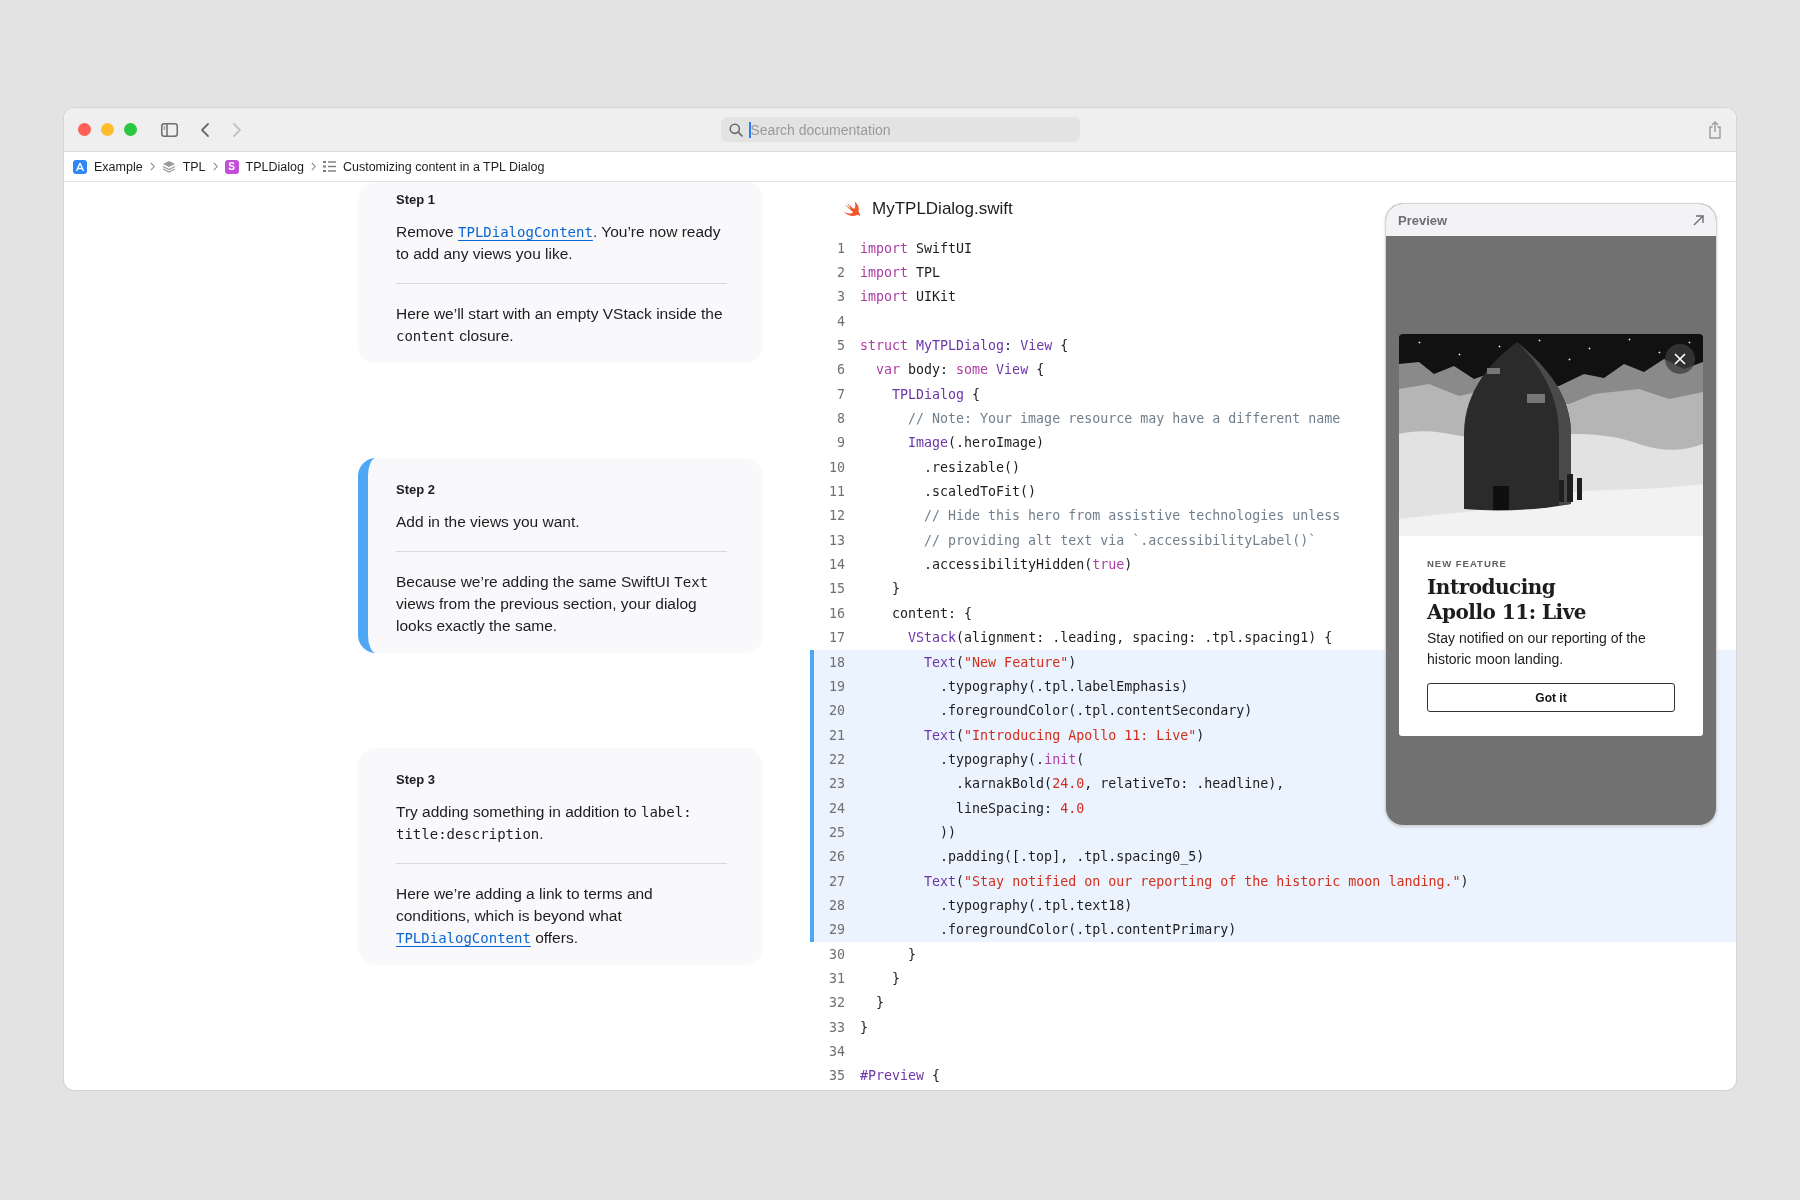 This screenshot has height=1200, width=1800. What do you see at coordinates (525, 916) in the screenshot?
I see `step-paragraph: Here we’re adding a link to terms and conditions, which is beyond what TPLDialogContent offers.` at bounding box center [525, 916].